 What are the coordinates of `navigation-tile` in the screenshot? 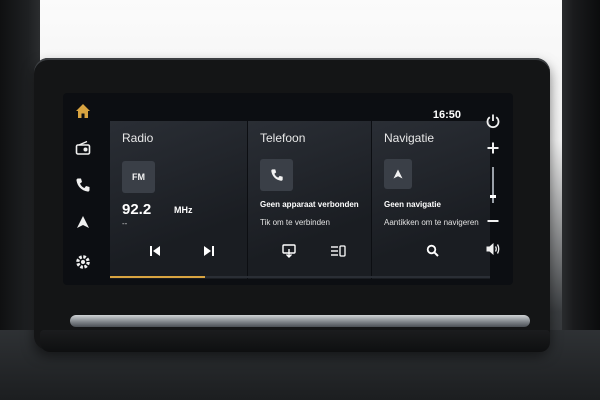 It's located at (398, 174).